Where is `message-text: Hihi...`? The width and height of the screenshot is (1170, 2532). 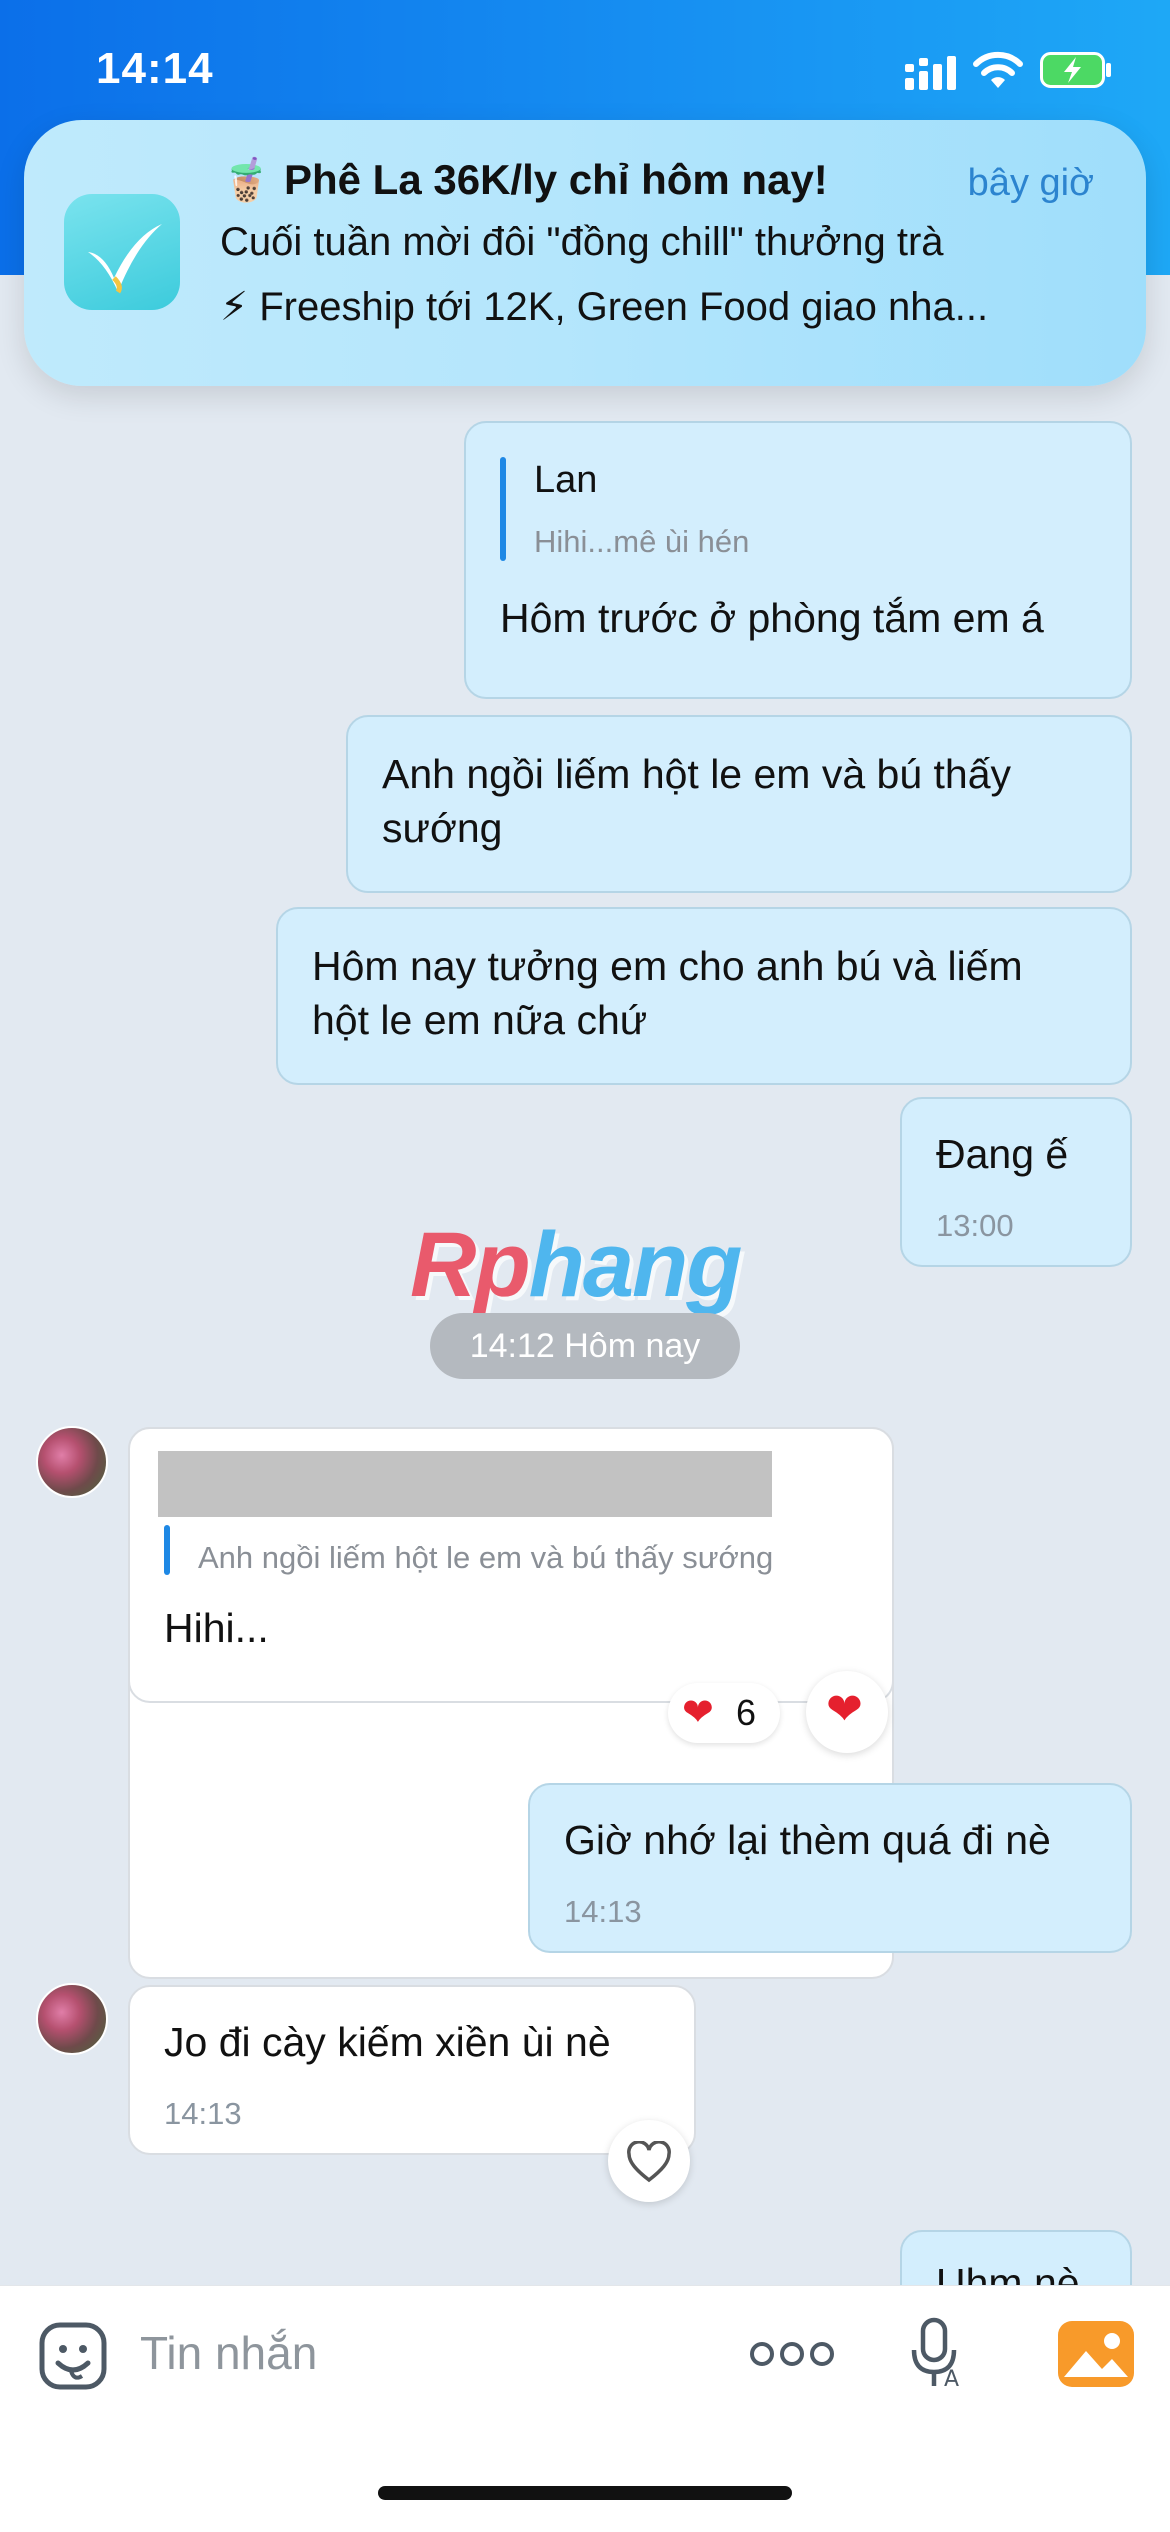 message-text: Hihi... is located at coordinates (216, 1628).